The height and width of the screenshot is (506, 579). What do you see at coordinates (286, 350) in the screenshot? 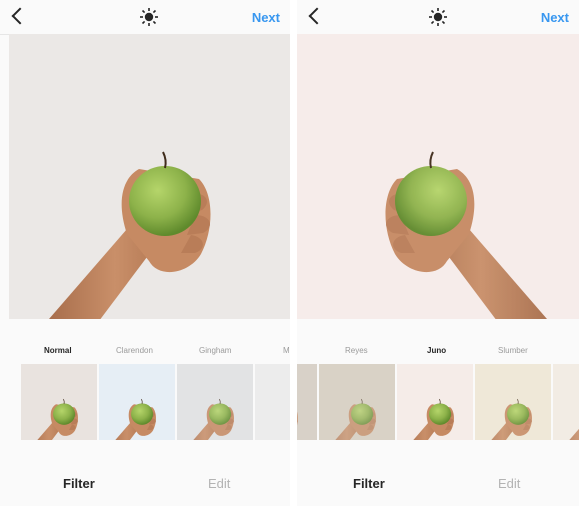
I see `filter-label-partial: M` at bounding box center [286, 350].